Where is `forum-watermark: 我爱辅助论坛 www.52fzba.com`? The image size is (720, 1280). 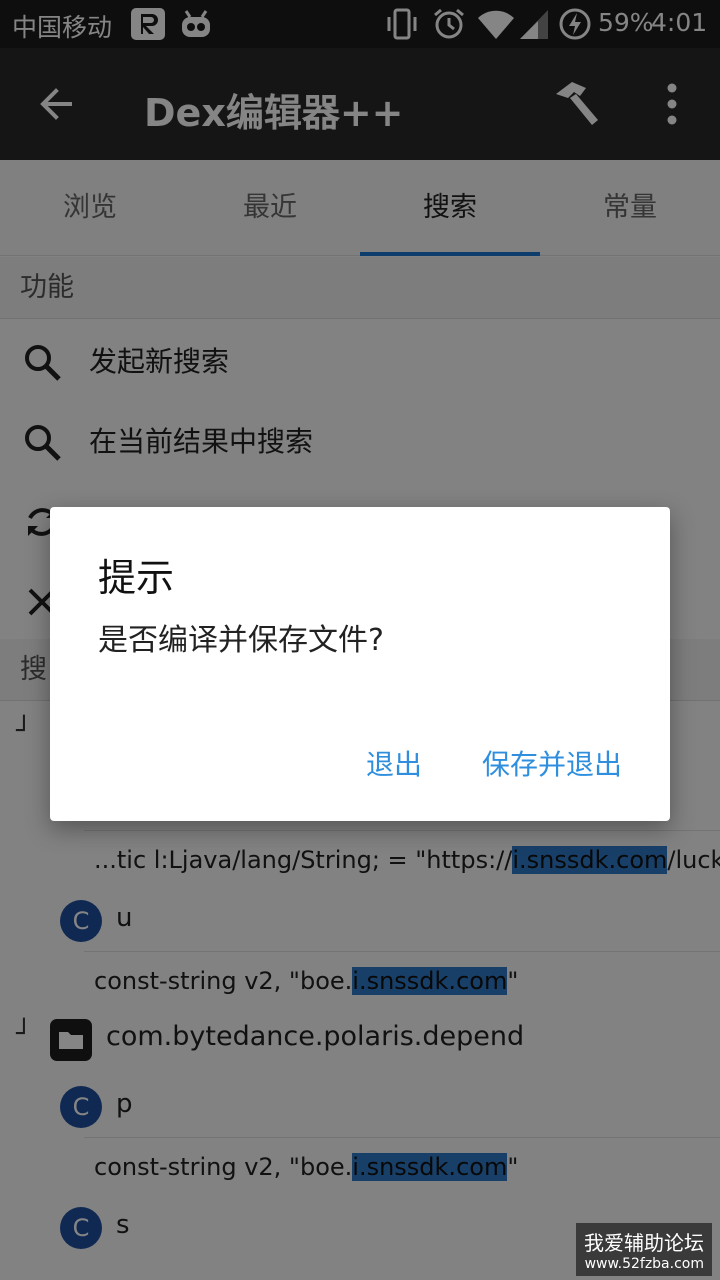 forum-watermark: 我爱辅助论坛 www.52fzba.com is located at coordinates (644, 1249).